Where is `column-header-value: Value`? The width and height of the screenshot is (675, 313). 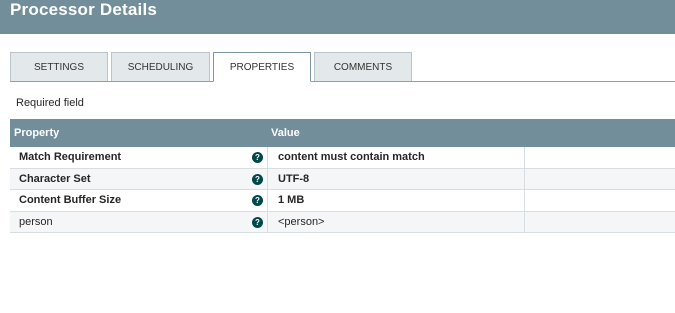 column-header-value: Value is located at coordinates (285, 133).